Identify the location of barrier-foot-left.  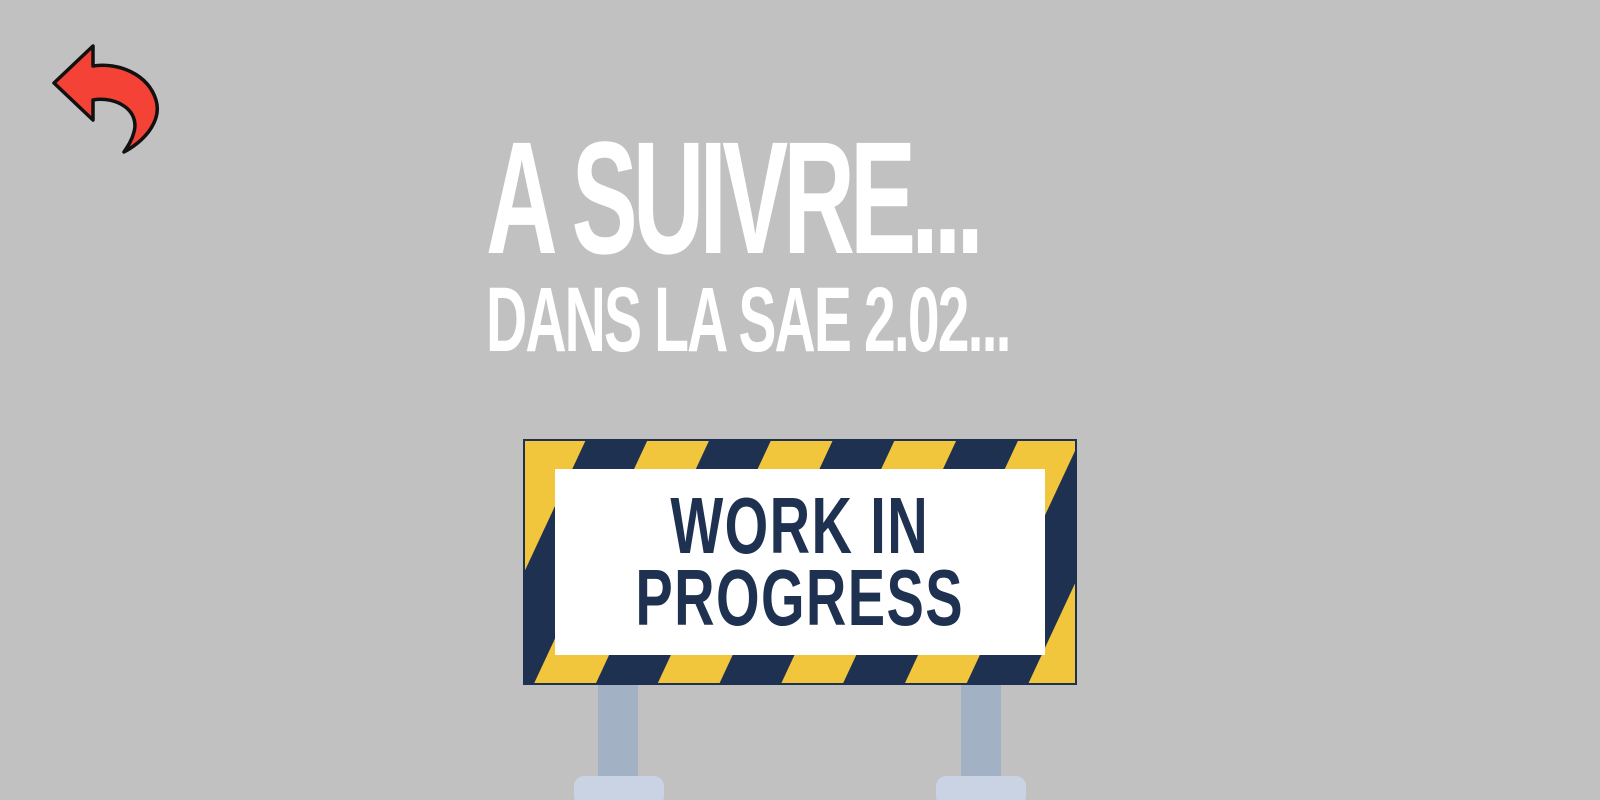
(619, 788).